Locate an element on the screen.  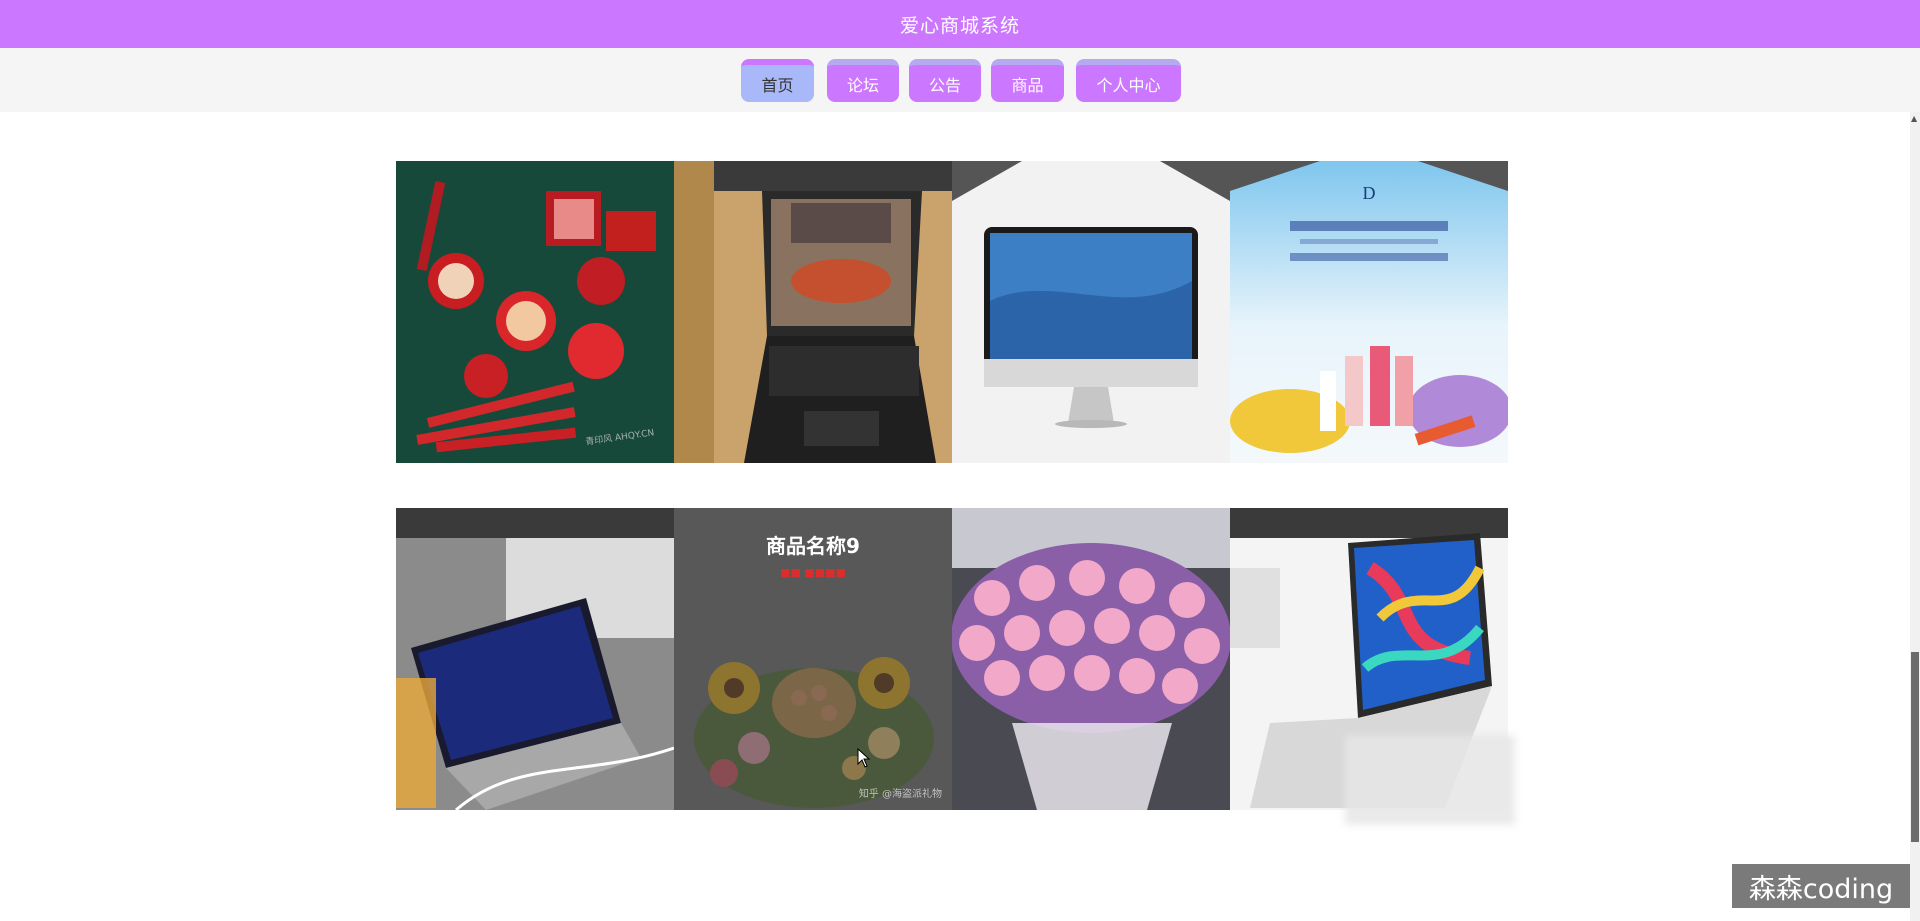
page-scrollbar: ▲ is located at coordinates (1915, 516).